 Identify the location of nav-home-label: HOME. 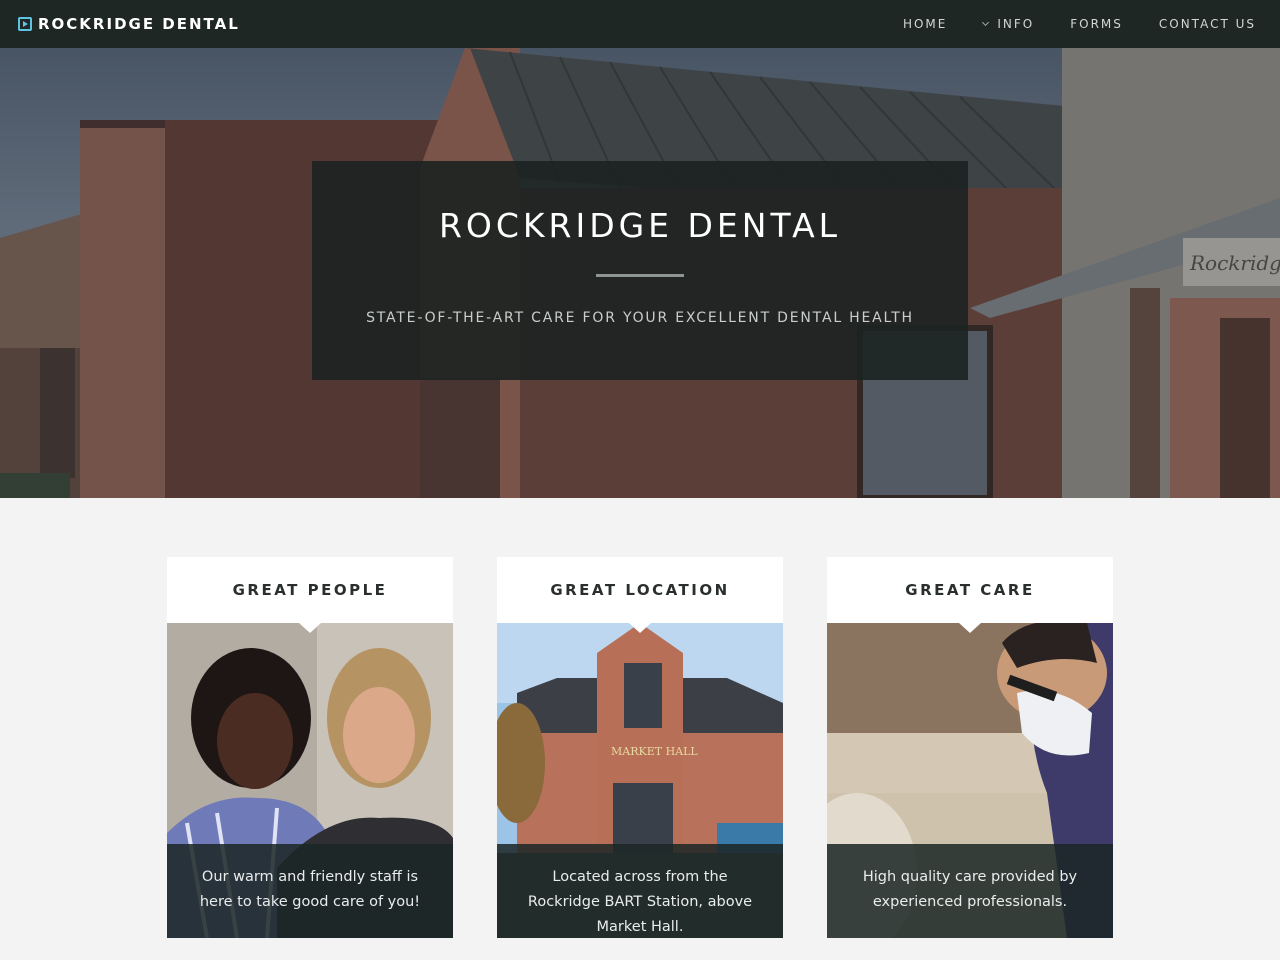
(925, 24).